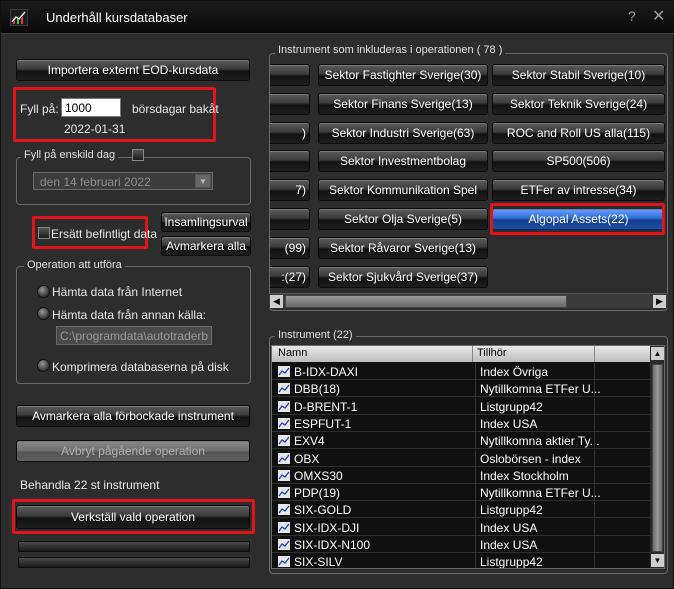 The height and width of the screenshot is (589, 674). I want to click on single-day-checkbox, so click(138, 155).